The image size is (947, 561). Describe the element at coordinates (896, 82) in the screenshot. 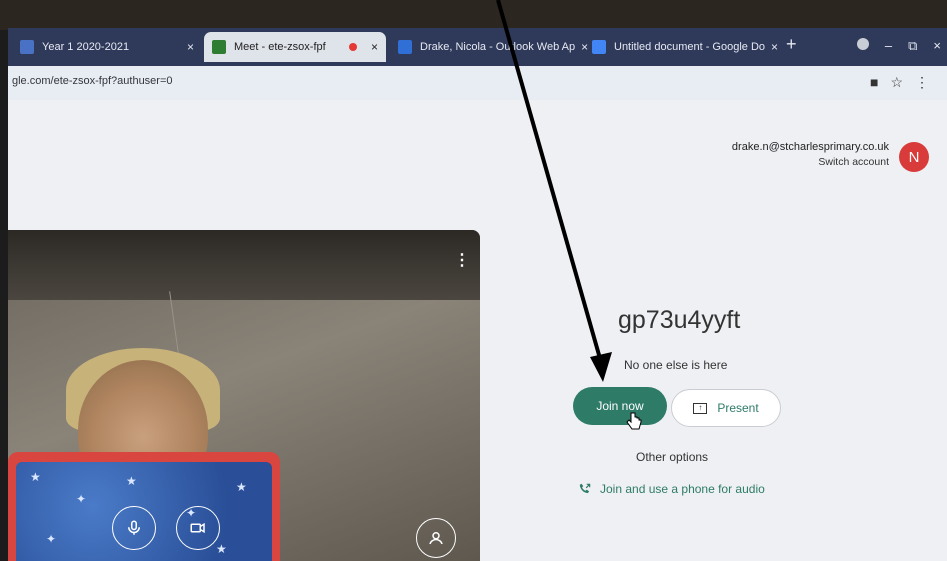

I see `bookmark-star-icon: ☆` at that location.